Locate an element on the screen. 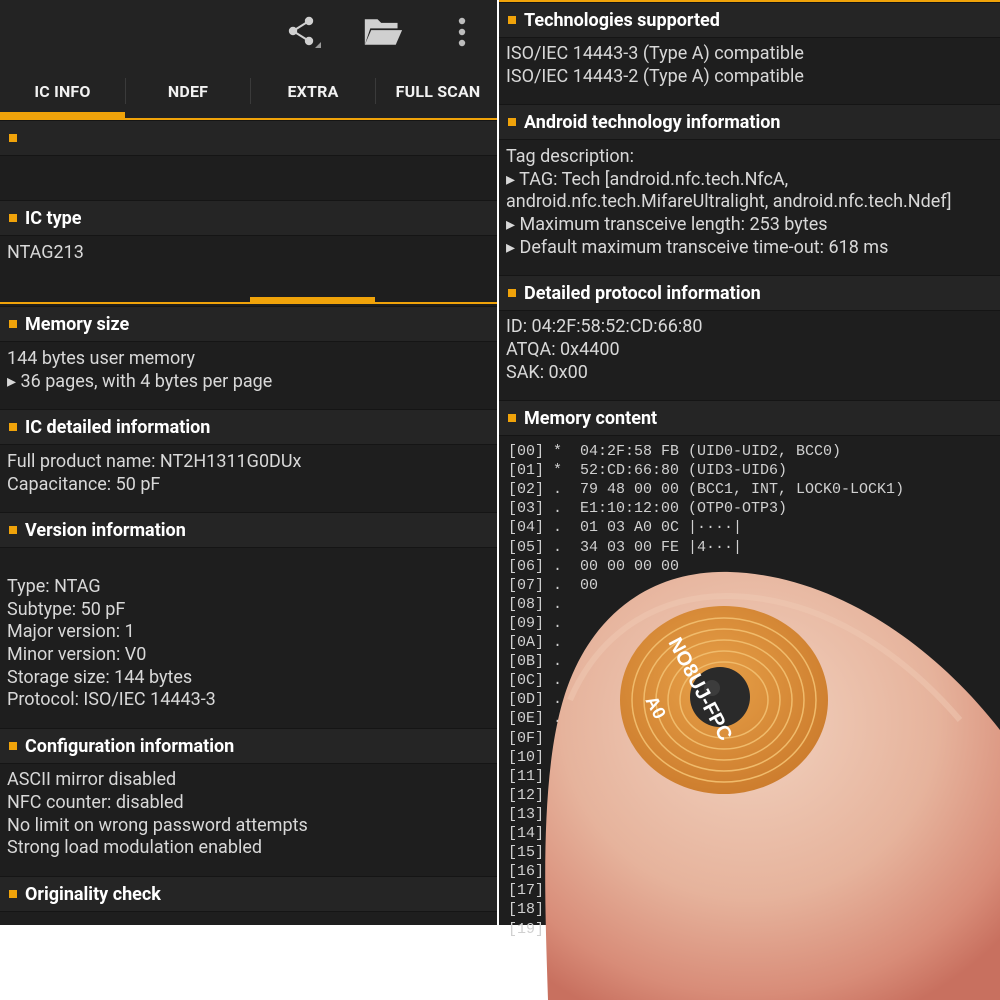 This screenshot has width=1000, height=1000. memory-page-row: [03] . E1:10:12:00 (OTP0-OTP3) is located at coordinates (648, 509).